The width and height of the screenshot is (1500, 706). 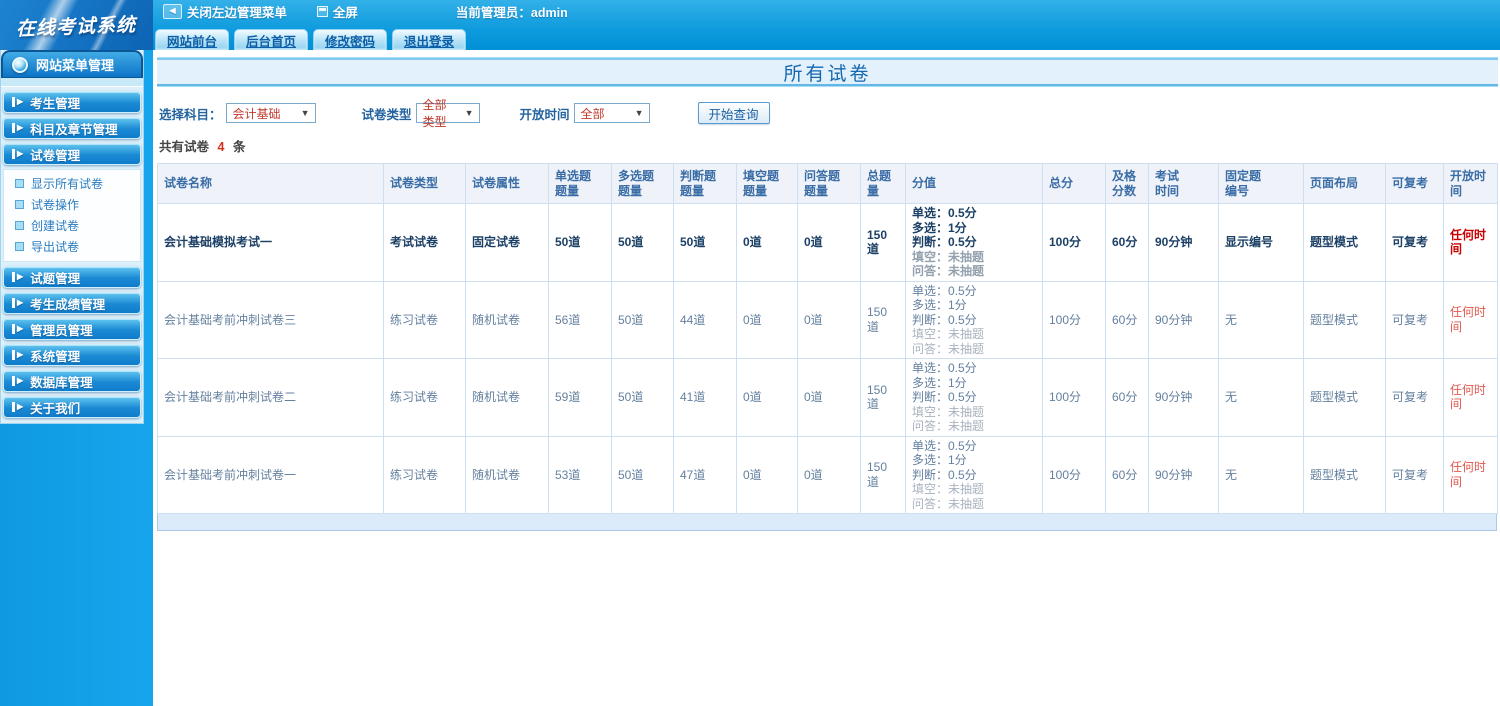 I want to click on tab-change-password: 修改密码, so click(x=350, y=39).